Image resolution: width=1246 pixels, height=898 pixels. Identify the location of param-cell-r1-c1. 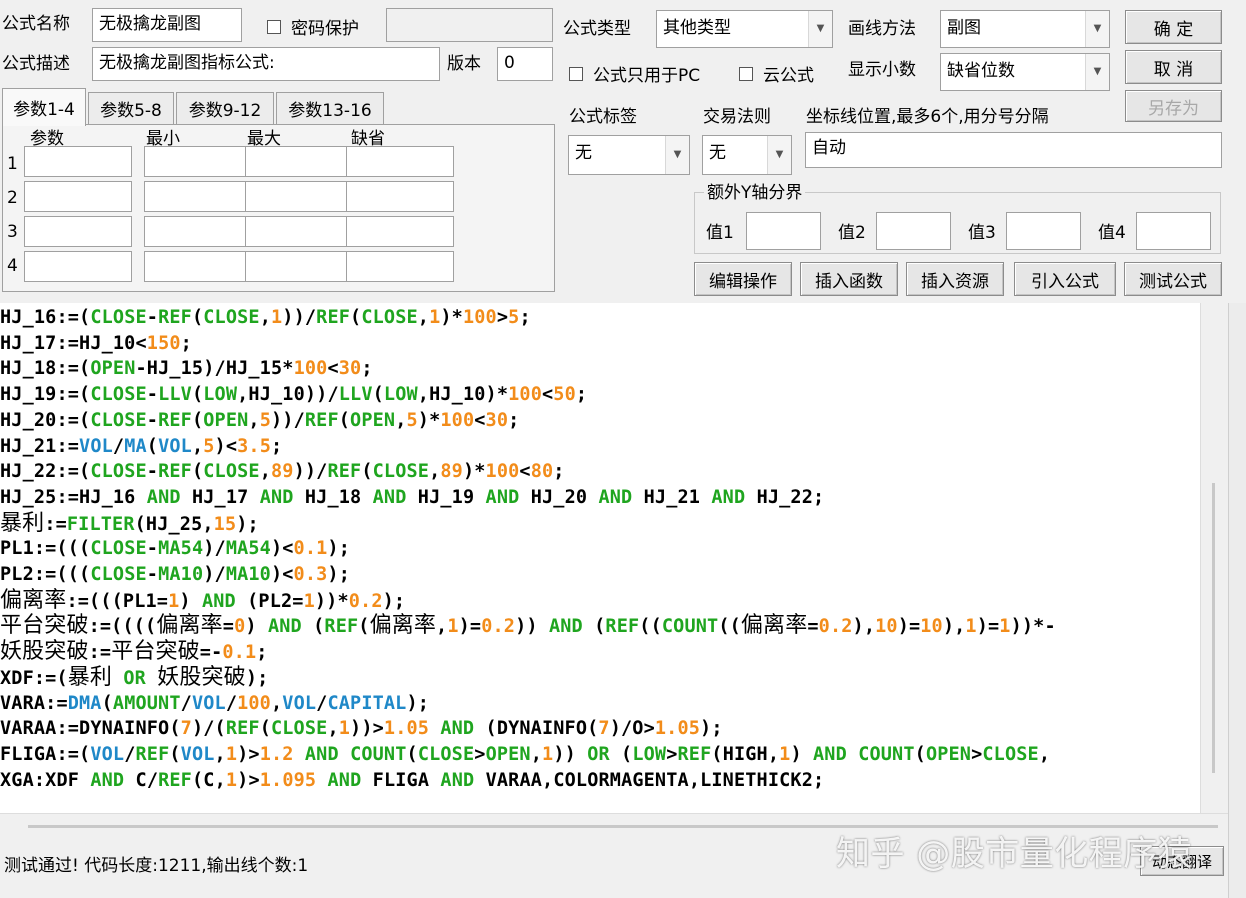
(78, 161).